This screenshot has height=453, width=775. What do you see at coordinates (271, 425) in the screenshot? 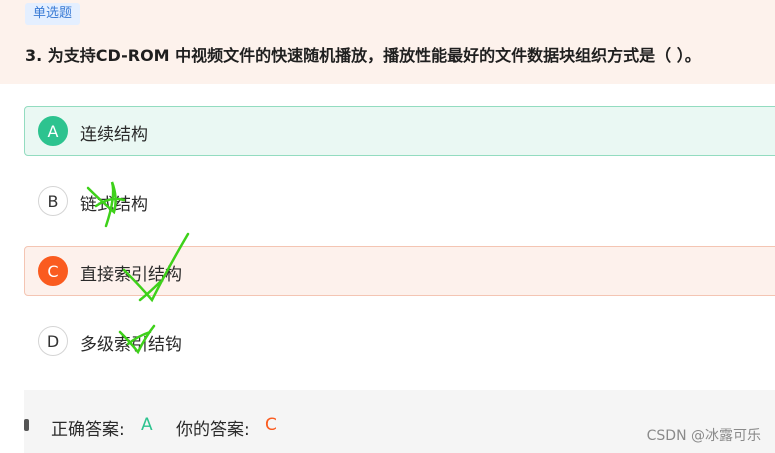
I see `your-answer-value: C` at bounding box center [271, 425].